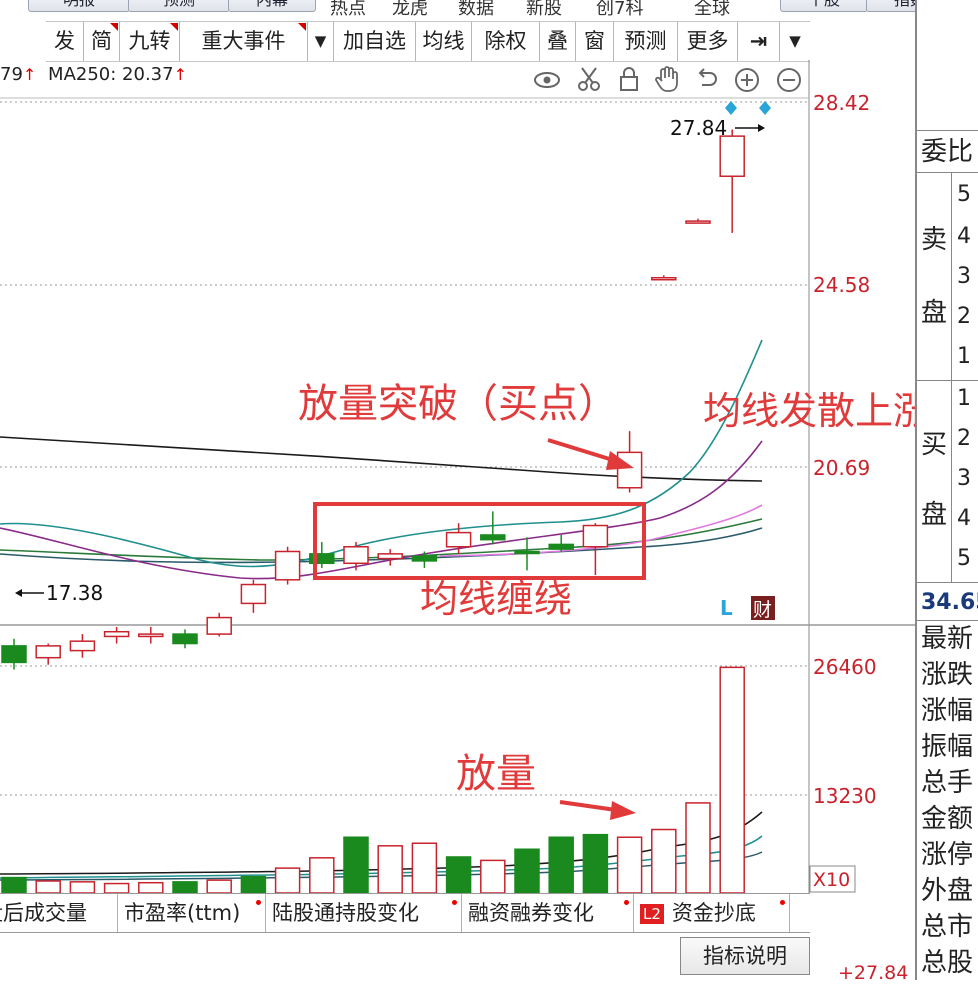 The height and width of the screenshot is (984, 978). Describe the element at coordinates (558, 41) in the screenshot. I see `toolbar-overlay: 叠` at that location.